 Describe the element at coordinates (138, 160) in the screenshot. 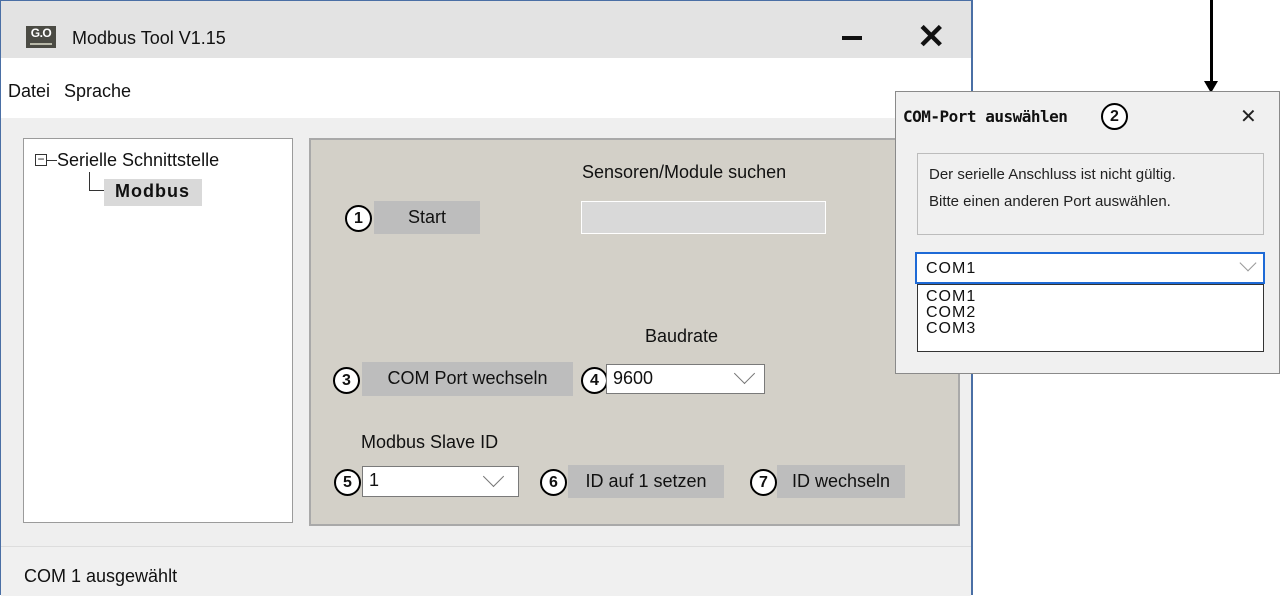

I see `tree-item-serielle-schnittstelle: Serielle Schnittstelle` at that location.